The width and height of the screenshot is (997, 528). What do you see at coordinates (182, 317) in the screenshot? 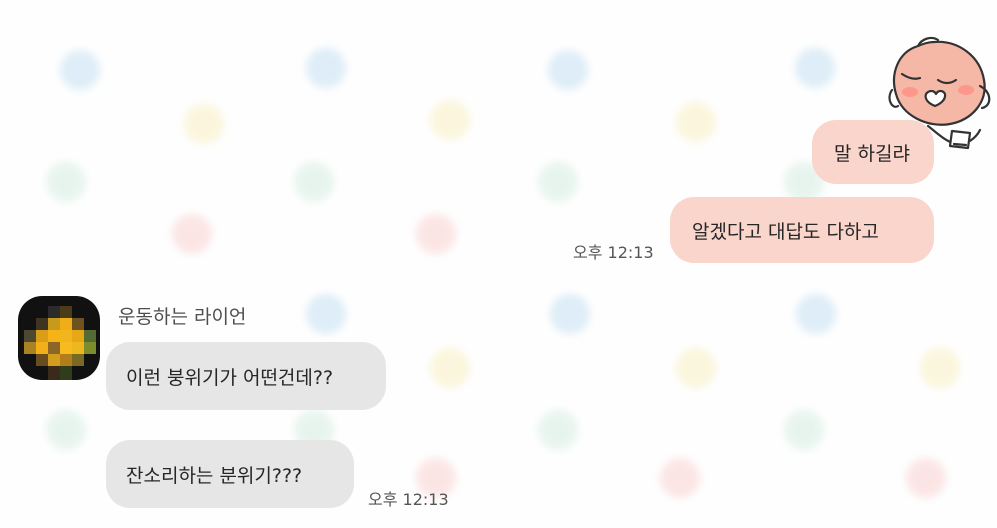
I see `sender-name: 운동하는 라이언` at bounding box center [182, 317].